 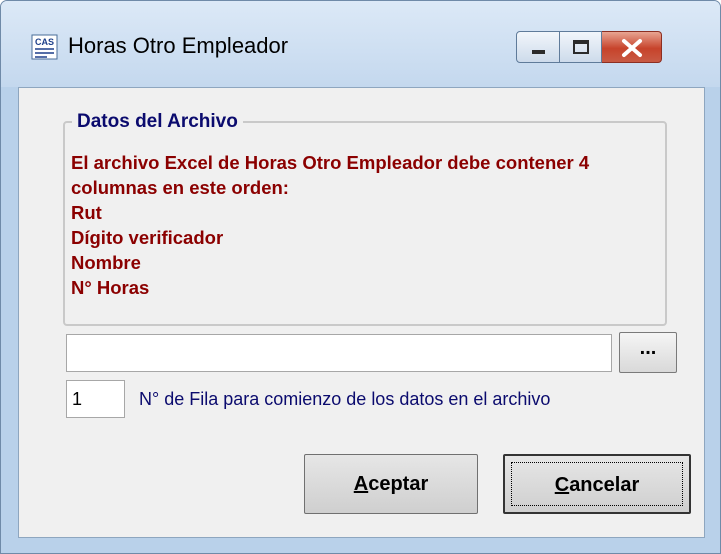 What do you see at coordinates (178, 45) in the screenshot?
I see `window-title: Horas Otro Empleador` at bounding box center [178, 45].